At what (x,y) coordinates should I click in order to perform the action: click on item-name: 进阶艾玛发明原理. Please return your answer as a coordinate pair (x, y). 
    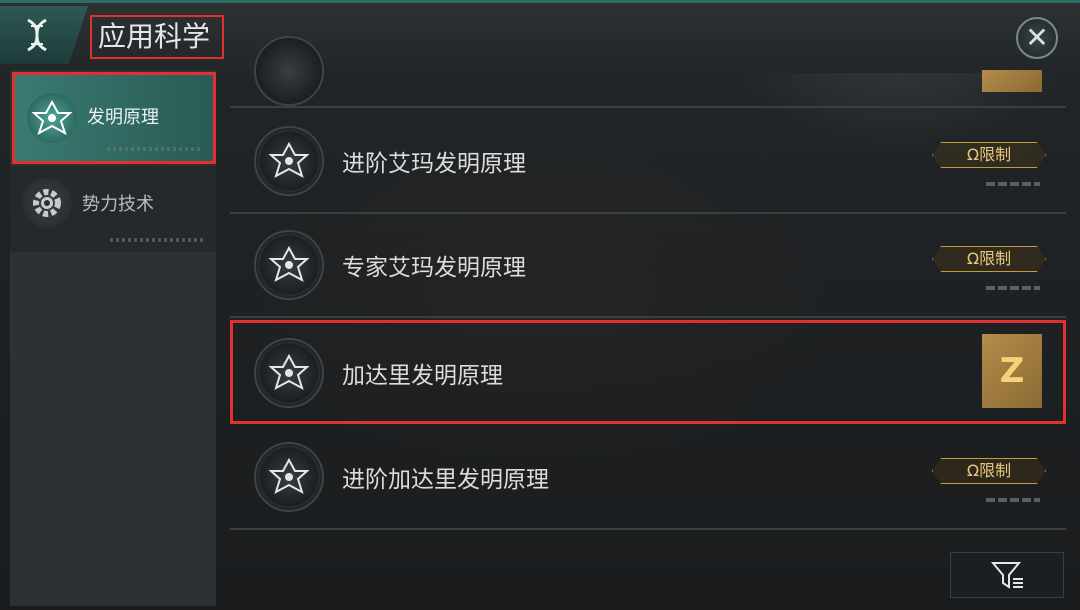
    Looking at the image, I should click on (434, 164).